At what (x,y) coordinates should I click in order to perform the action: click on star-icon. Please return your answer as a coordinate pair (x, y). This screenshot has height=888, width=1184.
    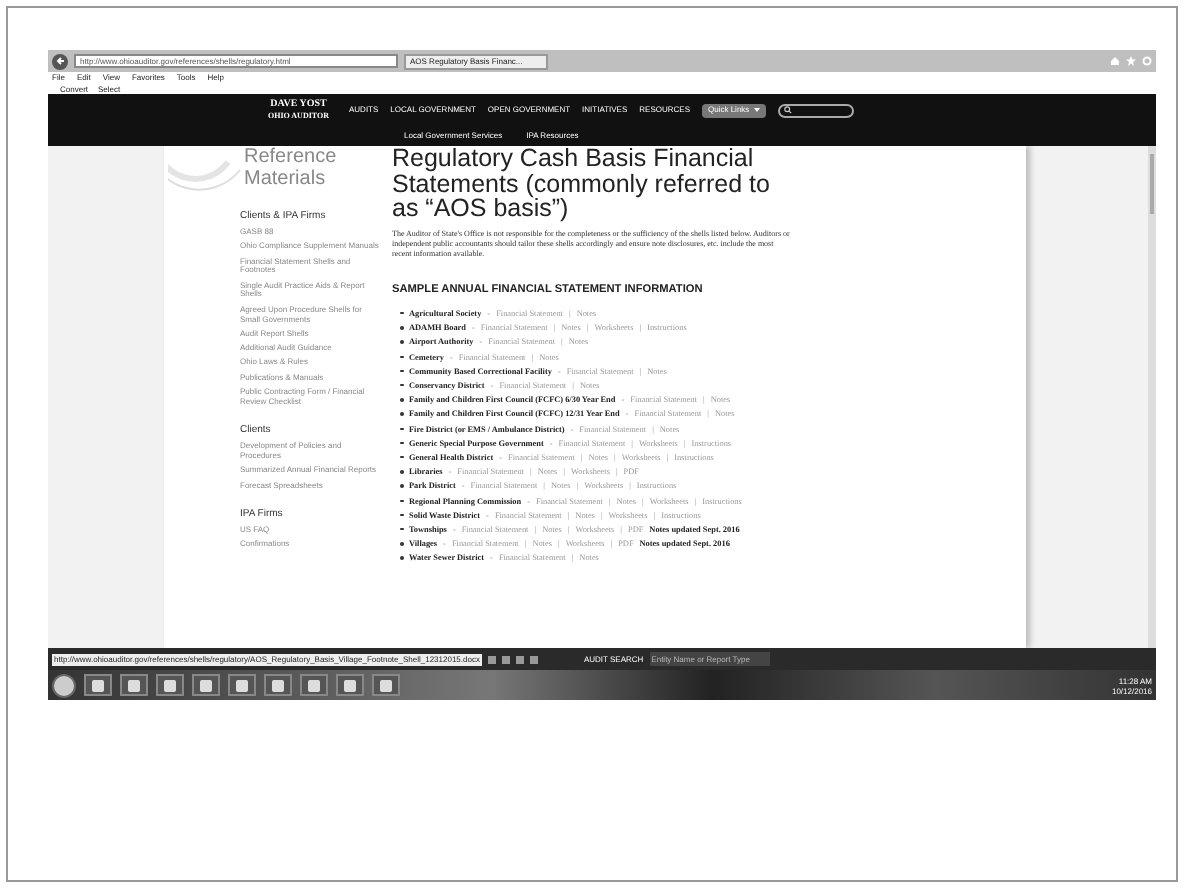
    Looking at the image, I should click on (1131, 61).